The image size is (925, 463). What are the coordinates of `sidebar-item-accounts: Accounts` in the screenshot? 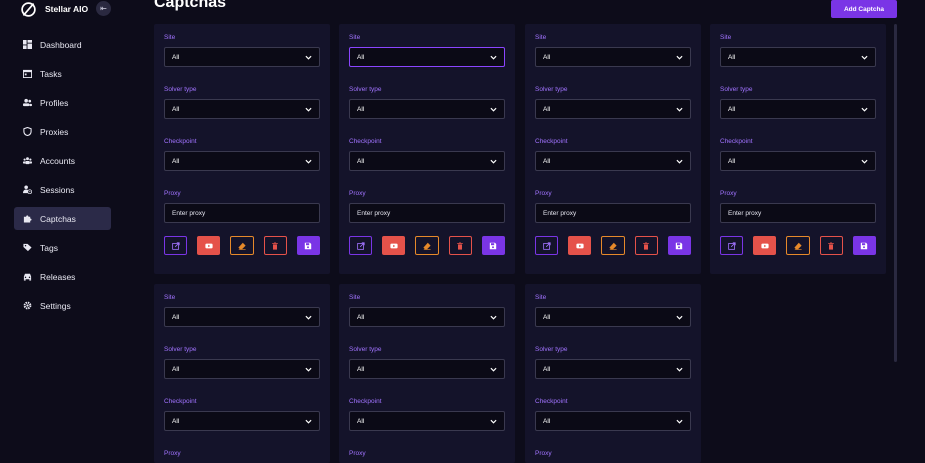 It's located at (62, 160).